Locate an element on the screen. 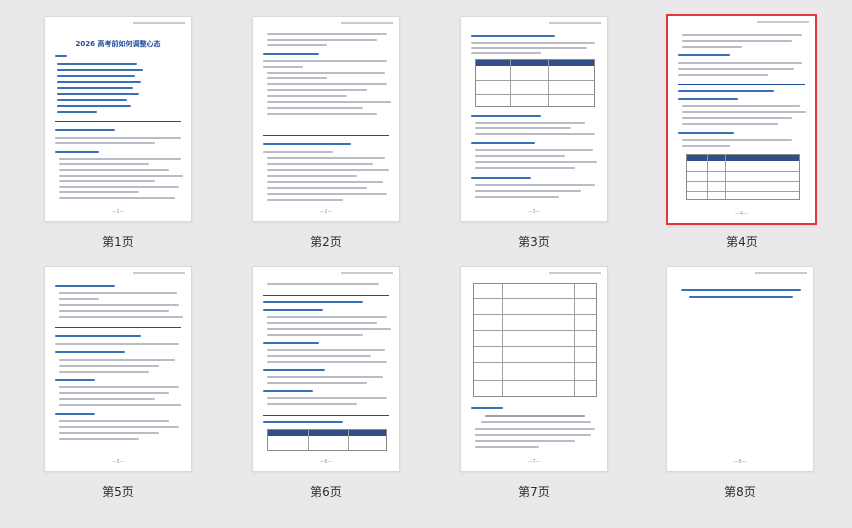  page-preview: 2026 高考前如何调整心态 ​ —1— is located at coordinates (118, 119).